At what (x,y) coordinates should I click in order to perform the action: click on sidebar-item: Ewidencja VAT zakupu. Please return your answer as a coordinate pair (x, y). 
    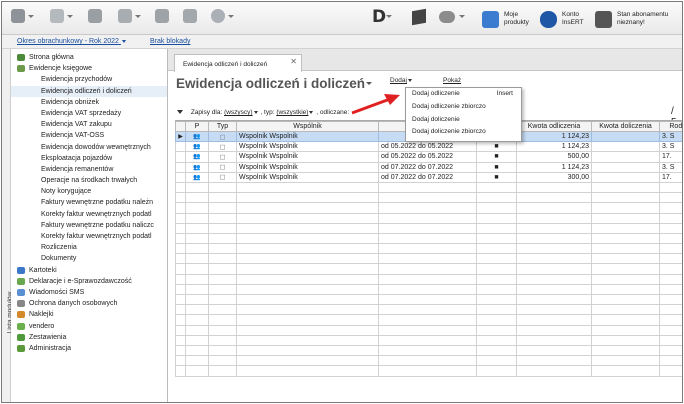
    Looking at the image, I should click on (89, 124).